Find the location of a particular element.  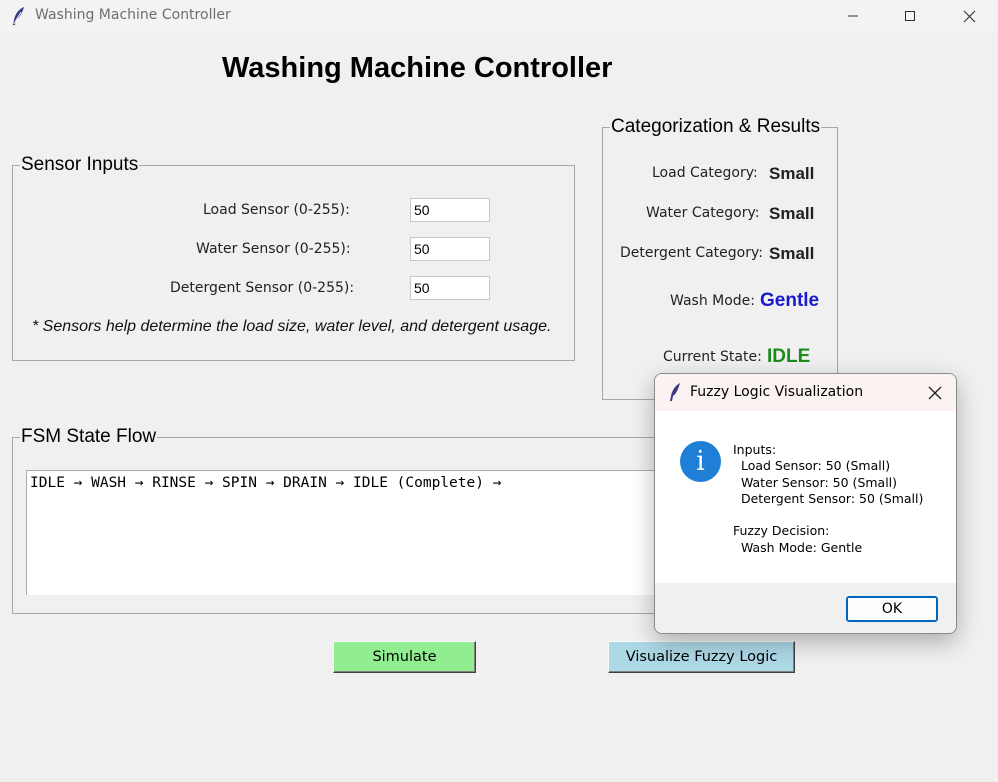

detergent-category-value: Small is located at coordinates (792, 253).